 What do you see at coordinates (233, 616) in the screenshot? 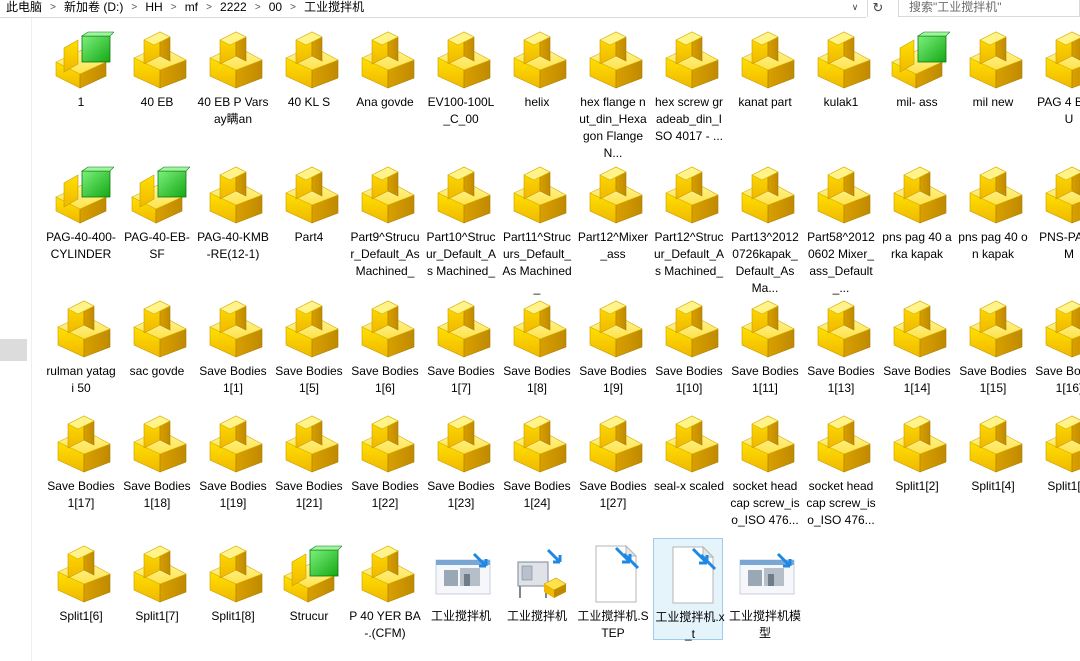
I see `file-name: Split1[8]` at bounding box center [233, 616].